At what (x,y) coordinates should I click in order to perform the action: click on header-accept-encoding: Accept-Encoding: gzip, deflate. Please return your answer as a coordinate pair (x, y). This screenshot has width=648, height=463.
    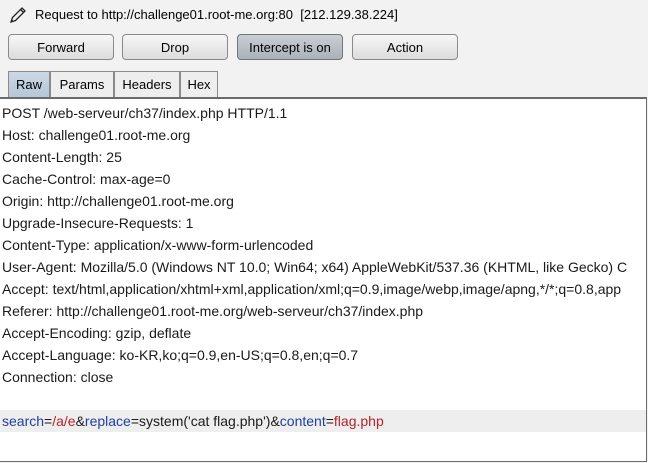
    Looking at the image, I should click on (97, 333).